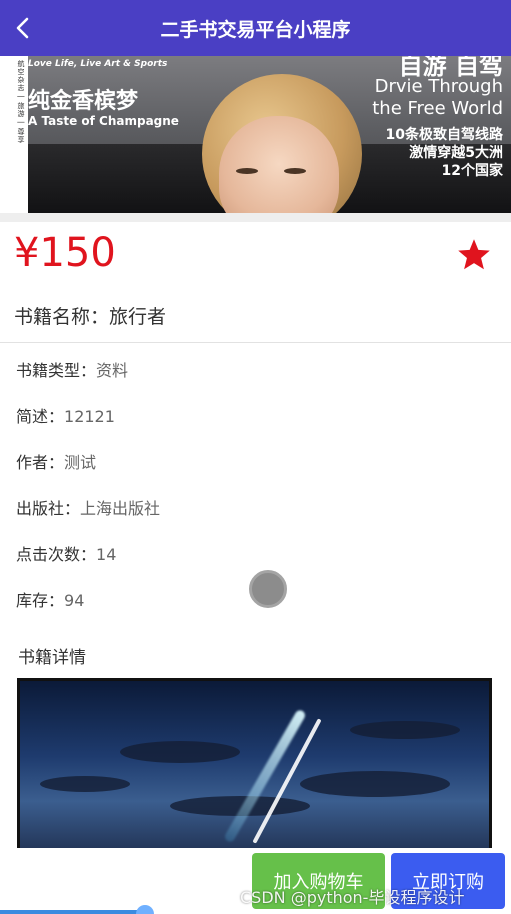 The image size is (511, 914). What do you see at coordinates (112, 370) in the screenshot?
I see `info-value: 资料` at bounding box center [112, 370].